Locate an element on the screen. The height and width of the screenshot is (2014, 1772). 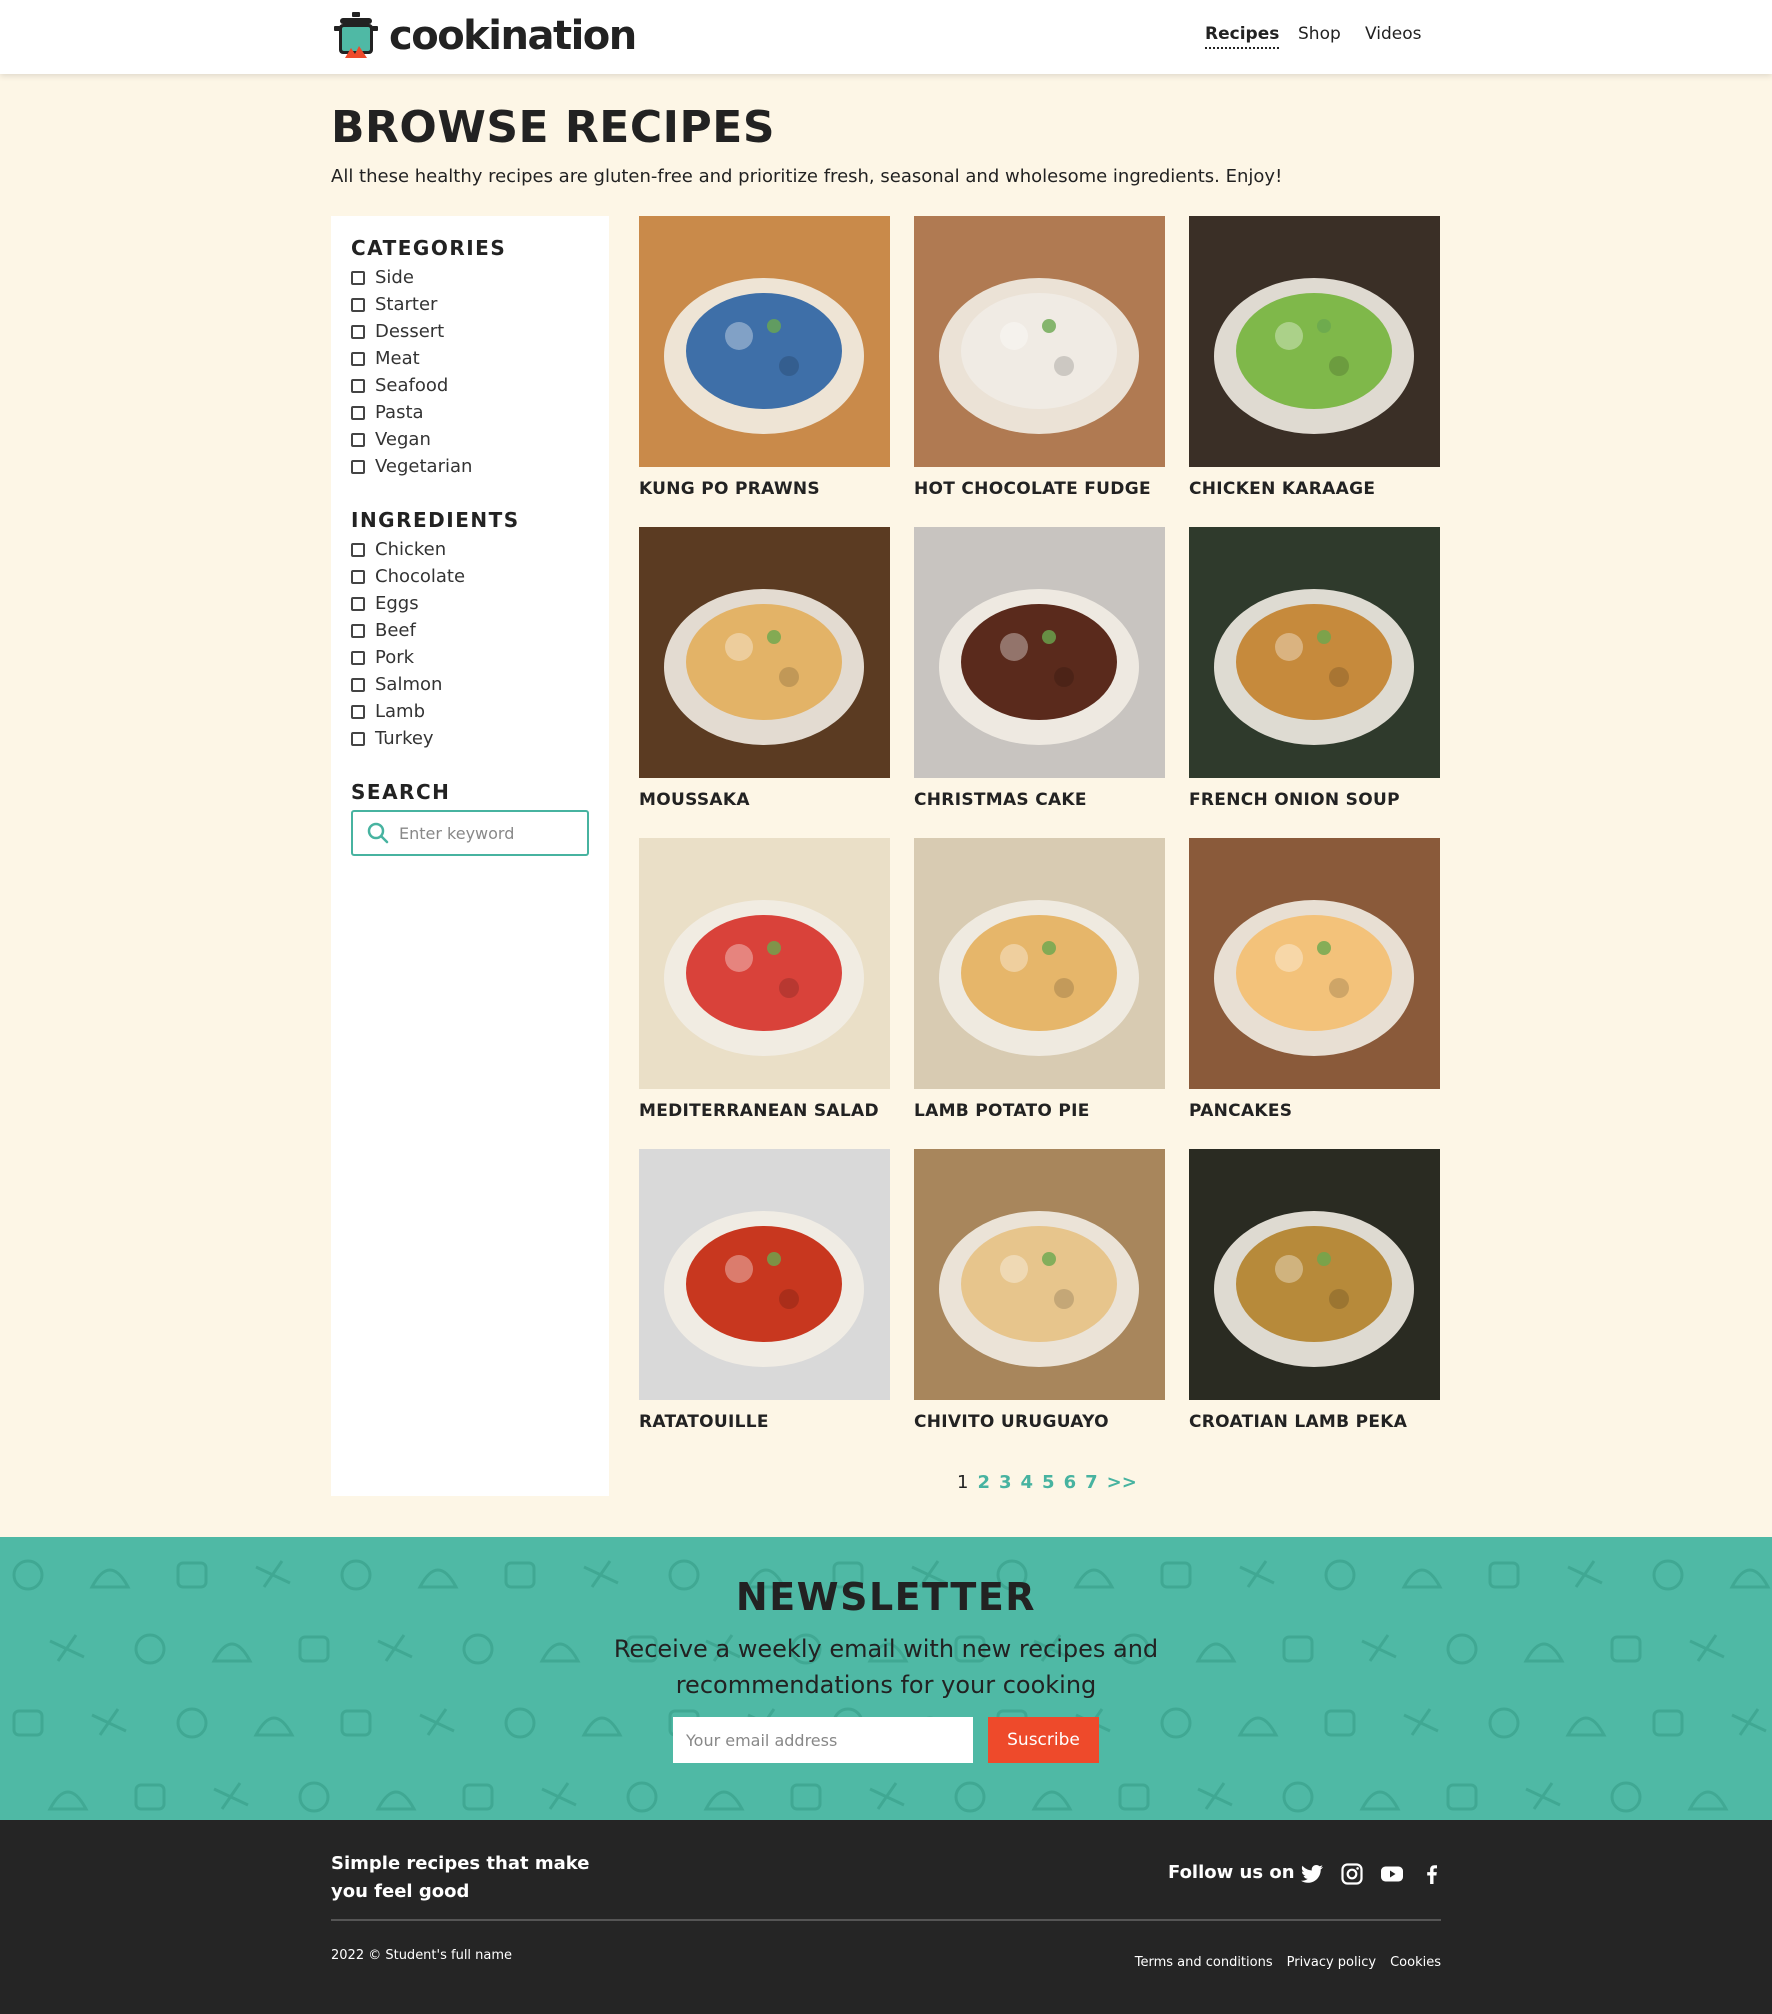
ingredient-chicken: Chicken is located at coordinates (470, 549).